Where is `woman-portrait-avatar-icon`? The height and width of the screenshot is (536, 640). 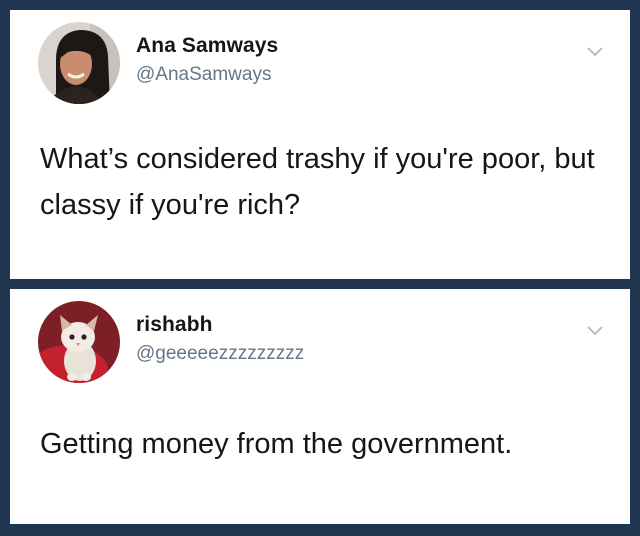 woman-portrait-avatar-icon is located at coordinates (79, 63).